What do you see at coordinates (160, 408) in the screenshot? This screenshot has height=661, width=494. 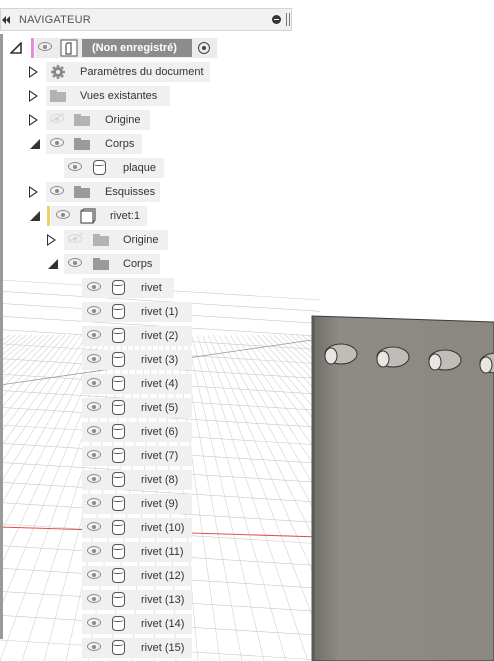 I see `item-label: rivet (5)` at bounding box center [160, 408].